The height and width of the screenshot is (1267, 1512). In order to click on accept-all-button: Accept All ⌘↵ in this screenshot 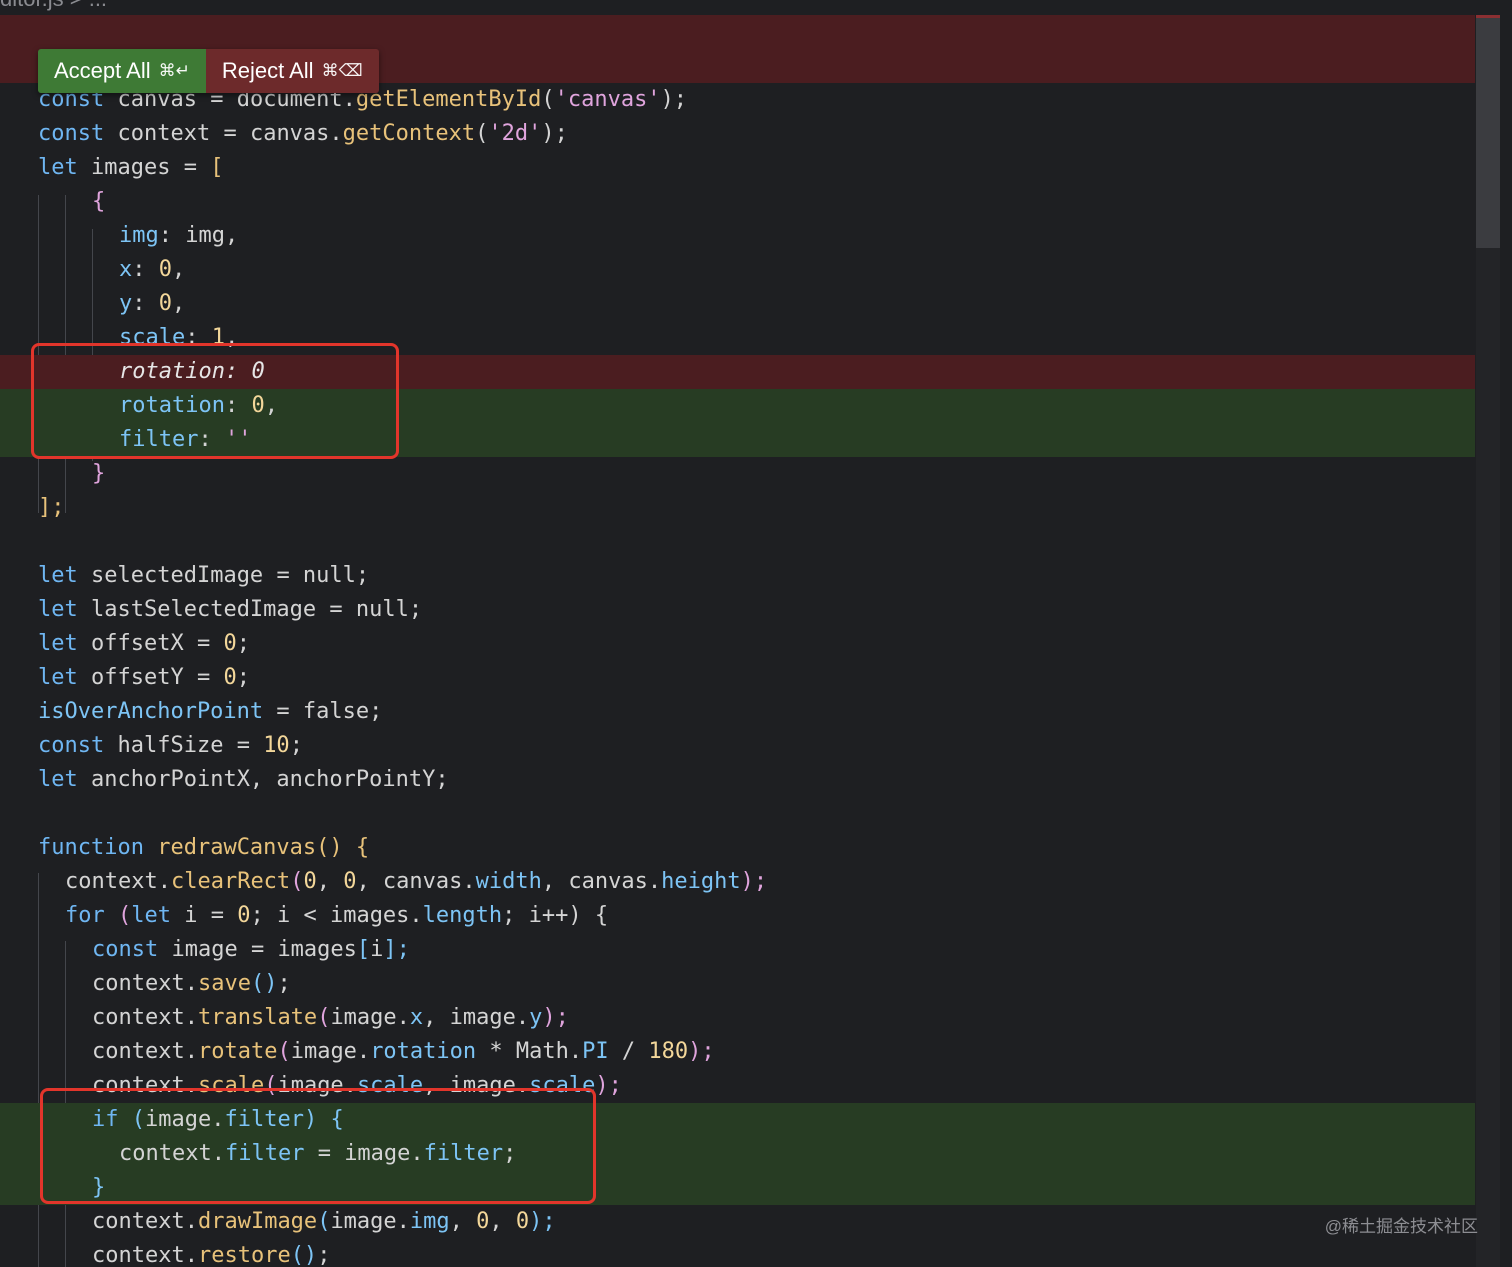, I will do `click(122, 71)`.